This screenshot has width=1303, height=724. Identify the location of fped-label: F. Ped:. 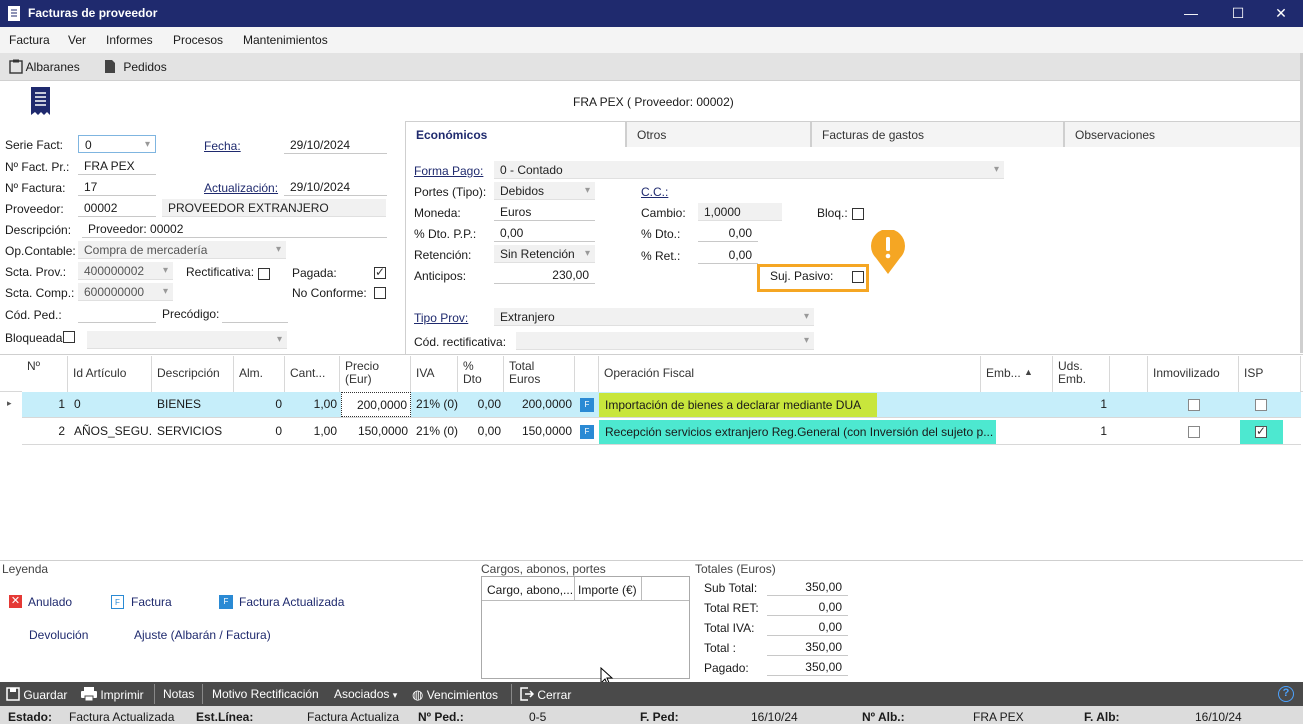
(659, 717).